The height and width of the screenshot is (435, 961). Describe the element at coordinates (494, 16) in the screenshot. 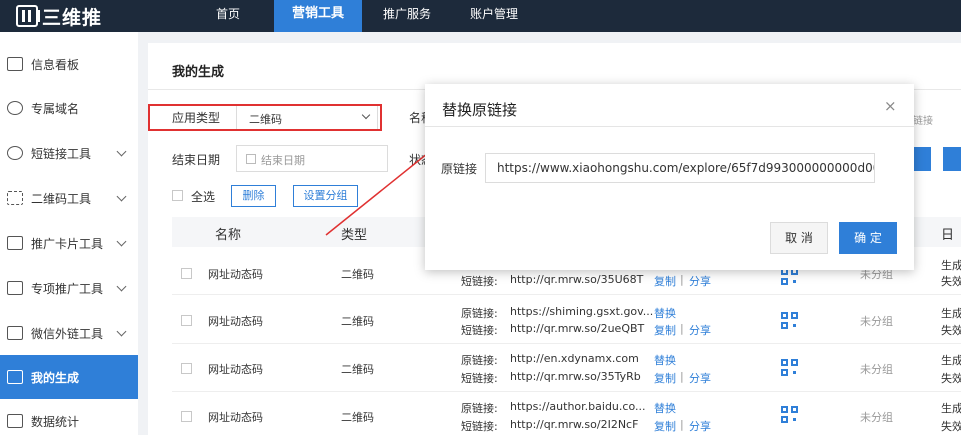

I see `nav-account: 账户管理` at that location.